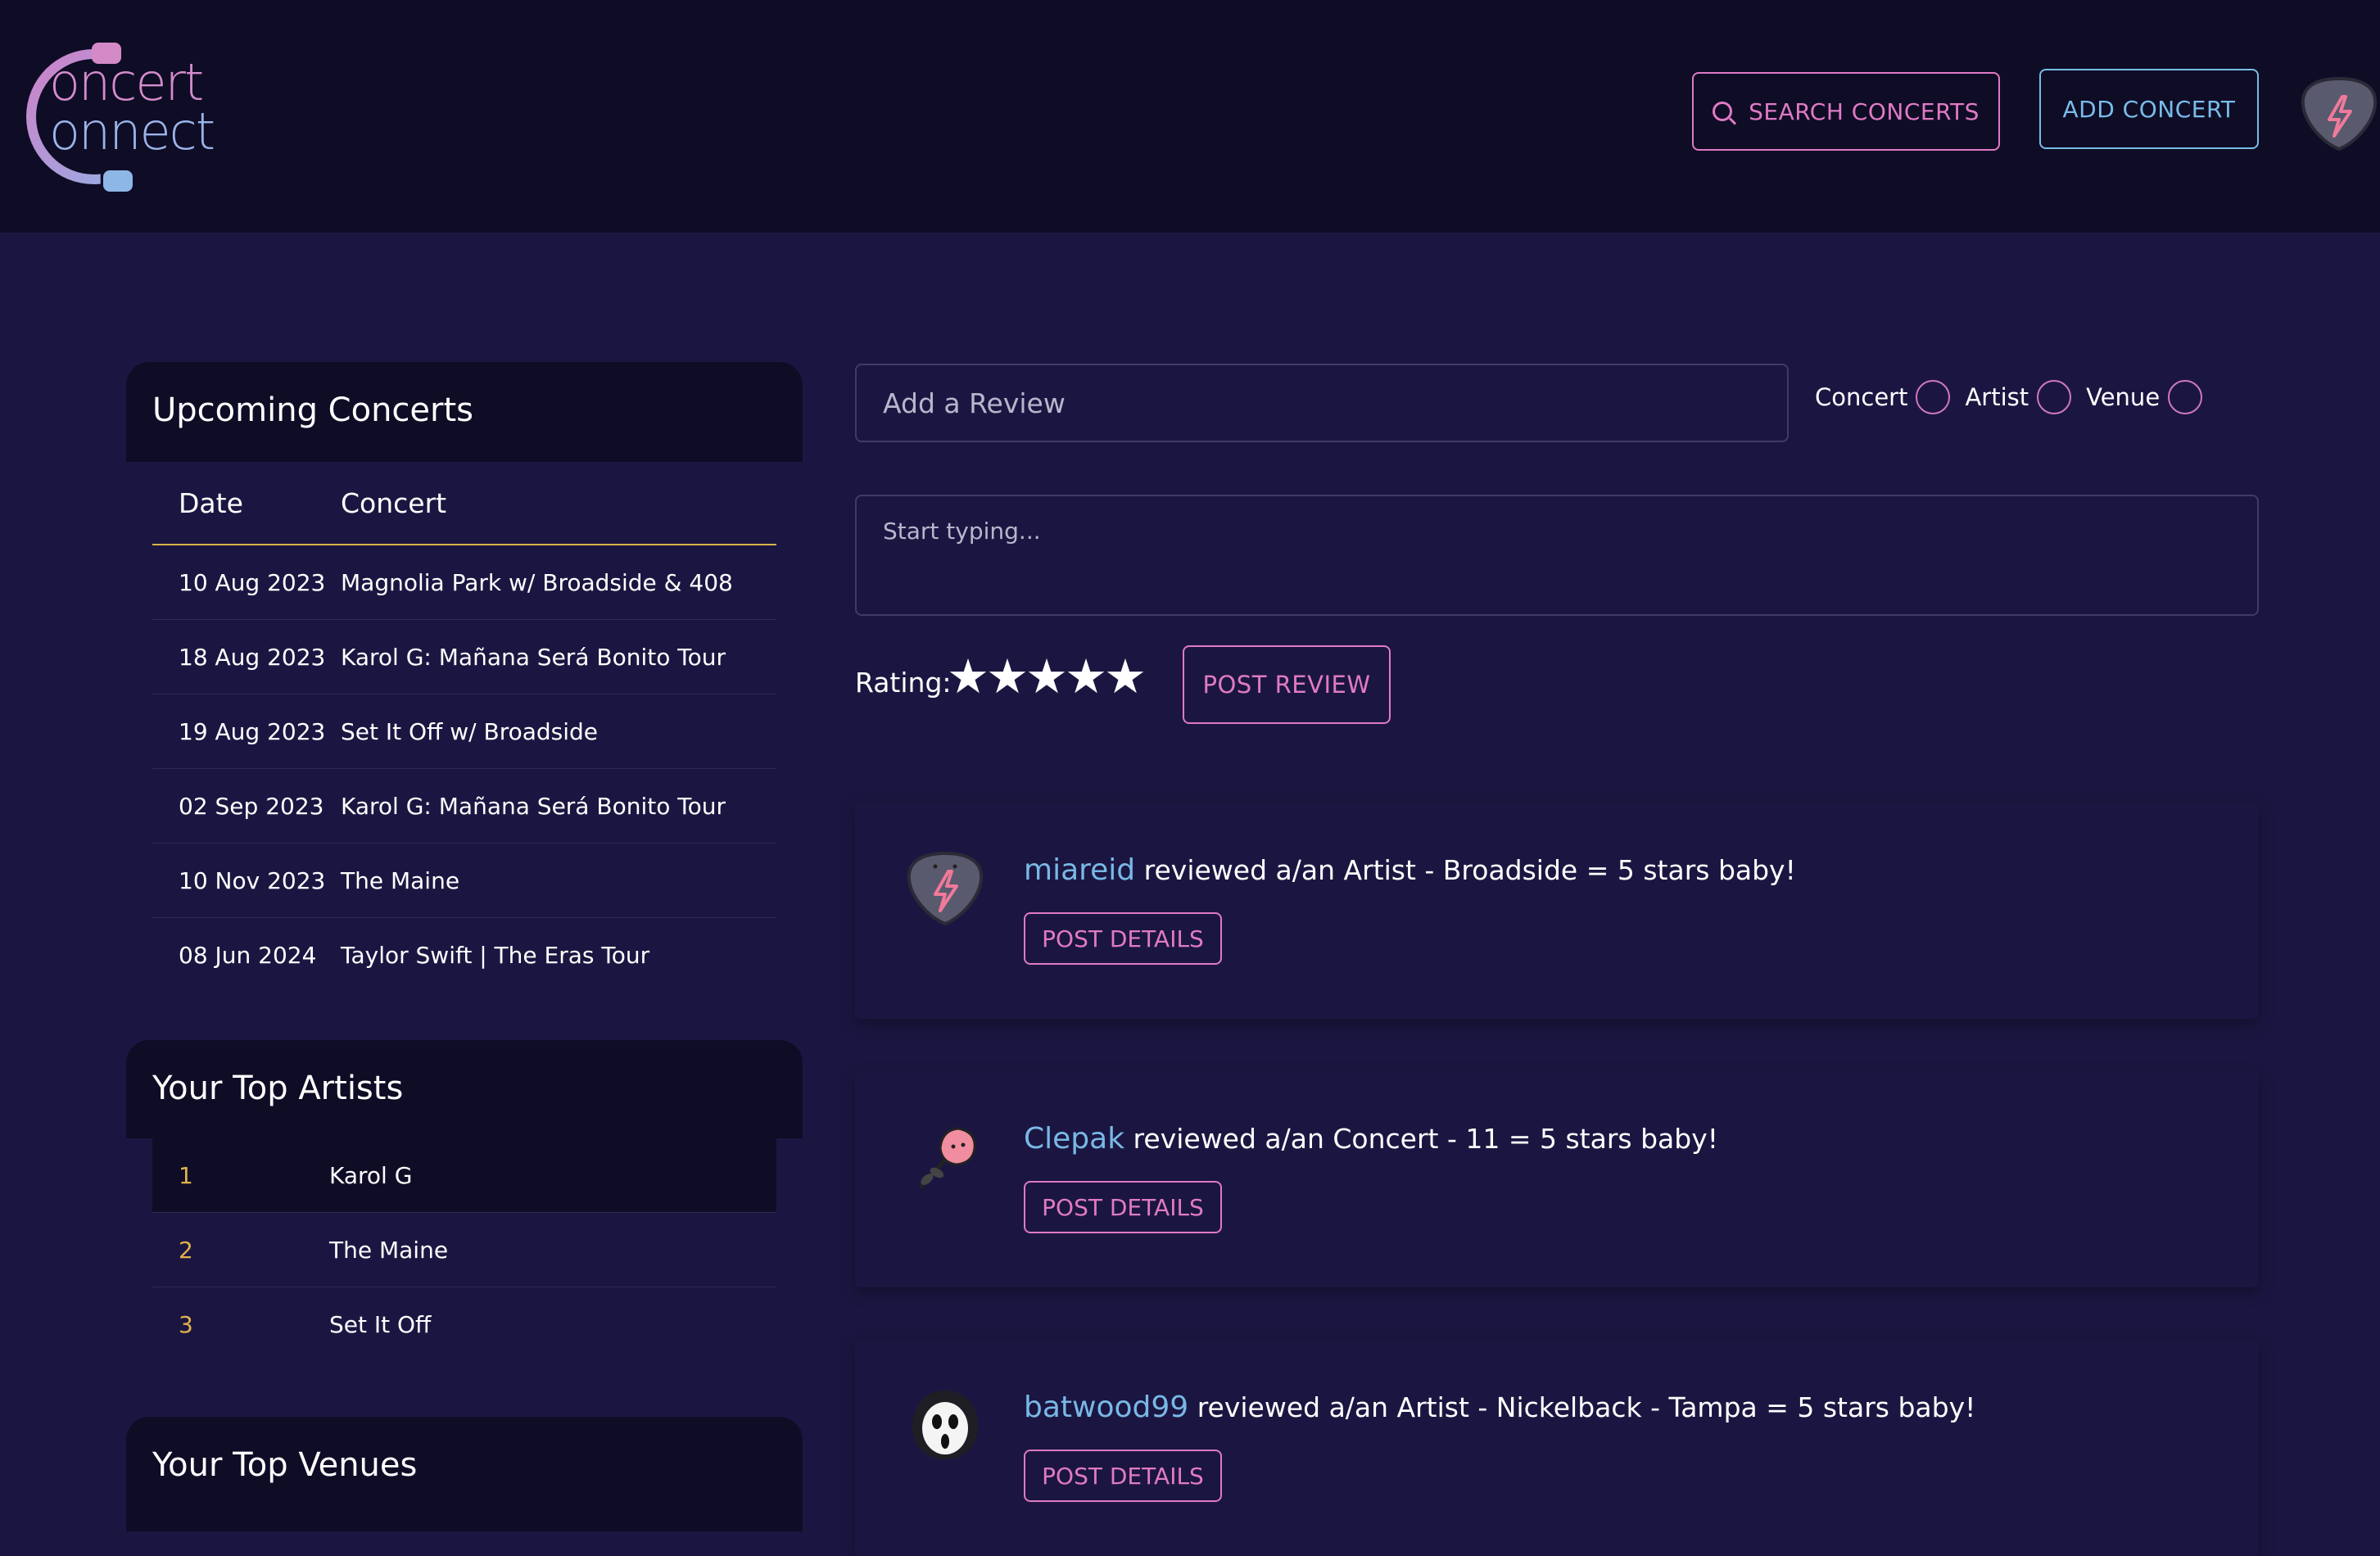  Describe the element at coordinates (401, 880) in the screenshot. I see `concert-name: The Maine` at that location.